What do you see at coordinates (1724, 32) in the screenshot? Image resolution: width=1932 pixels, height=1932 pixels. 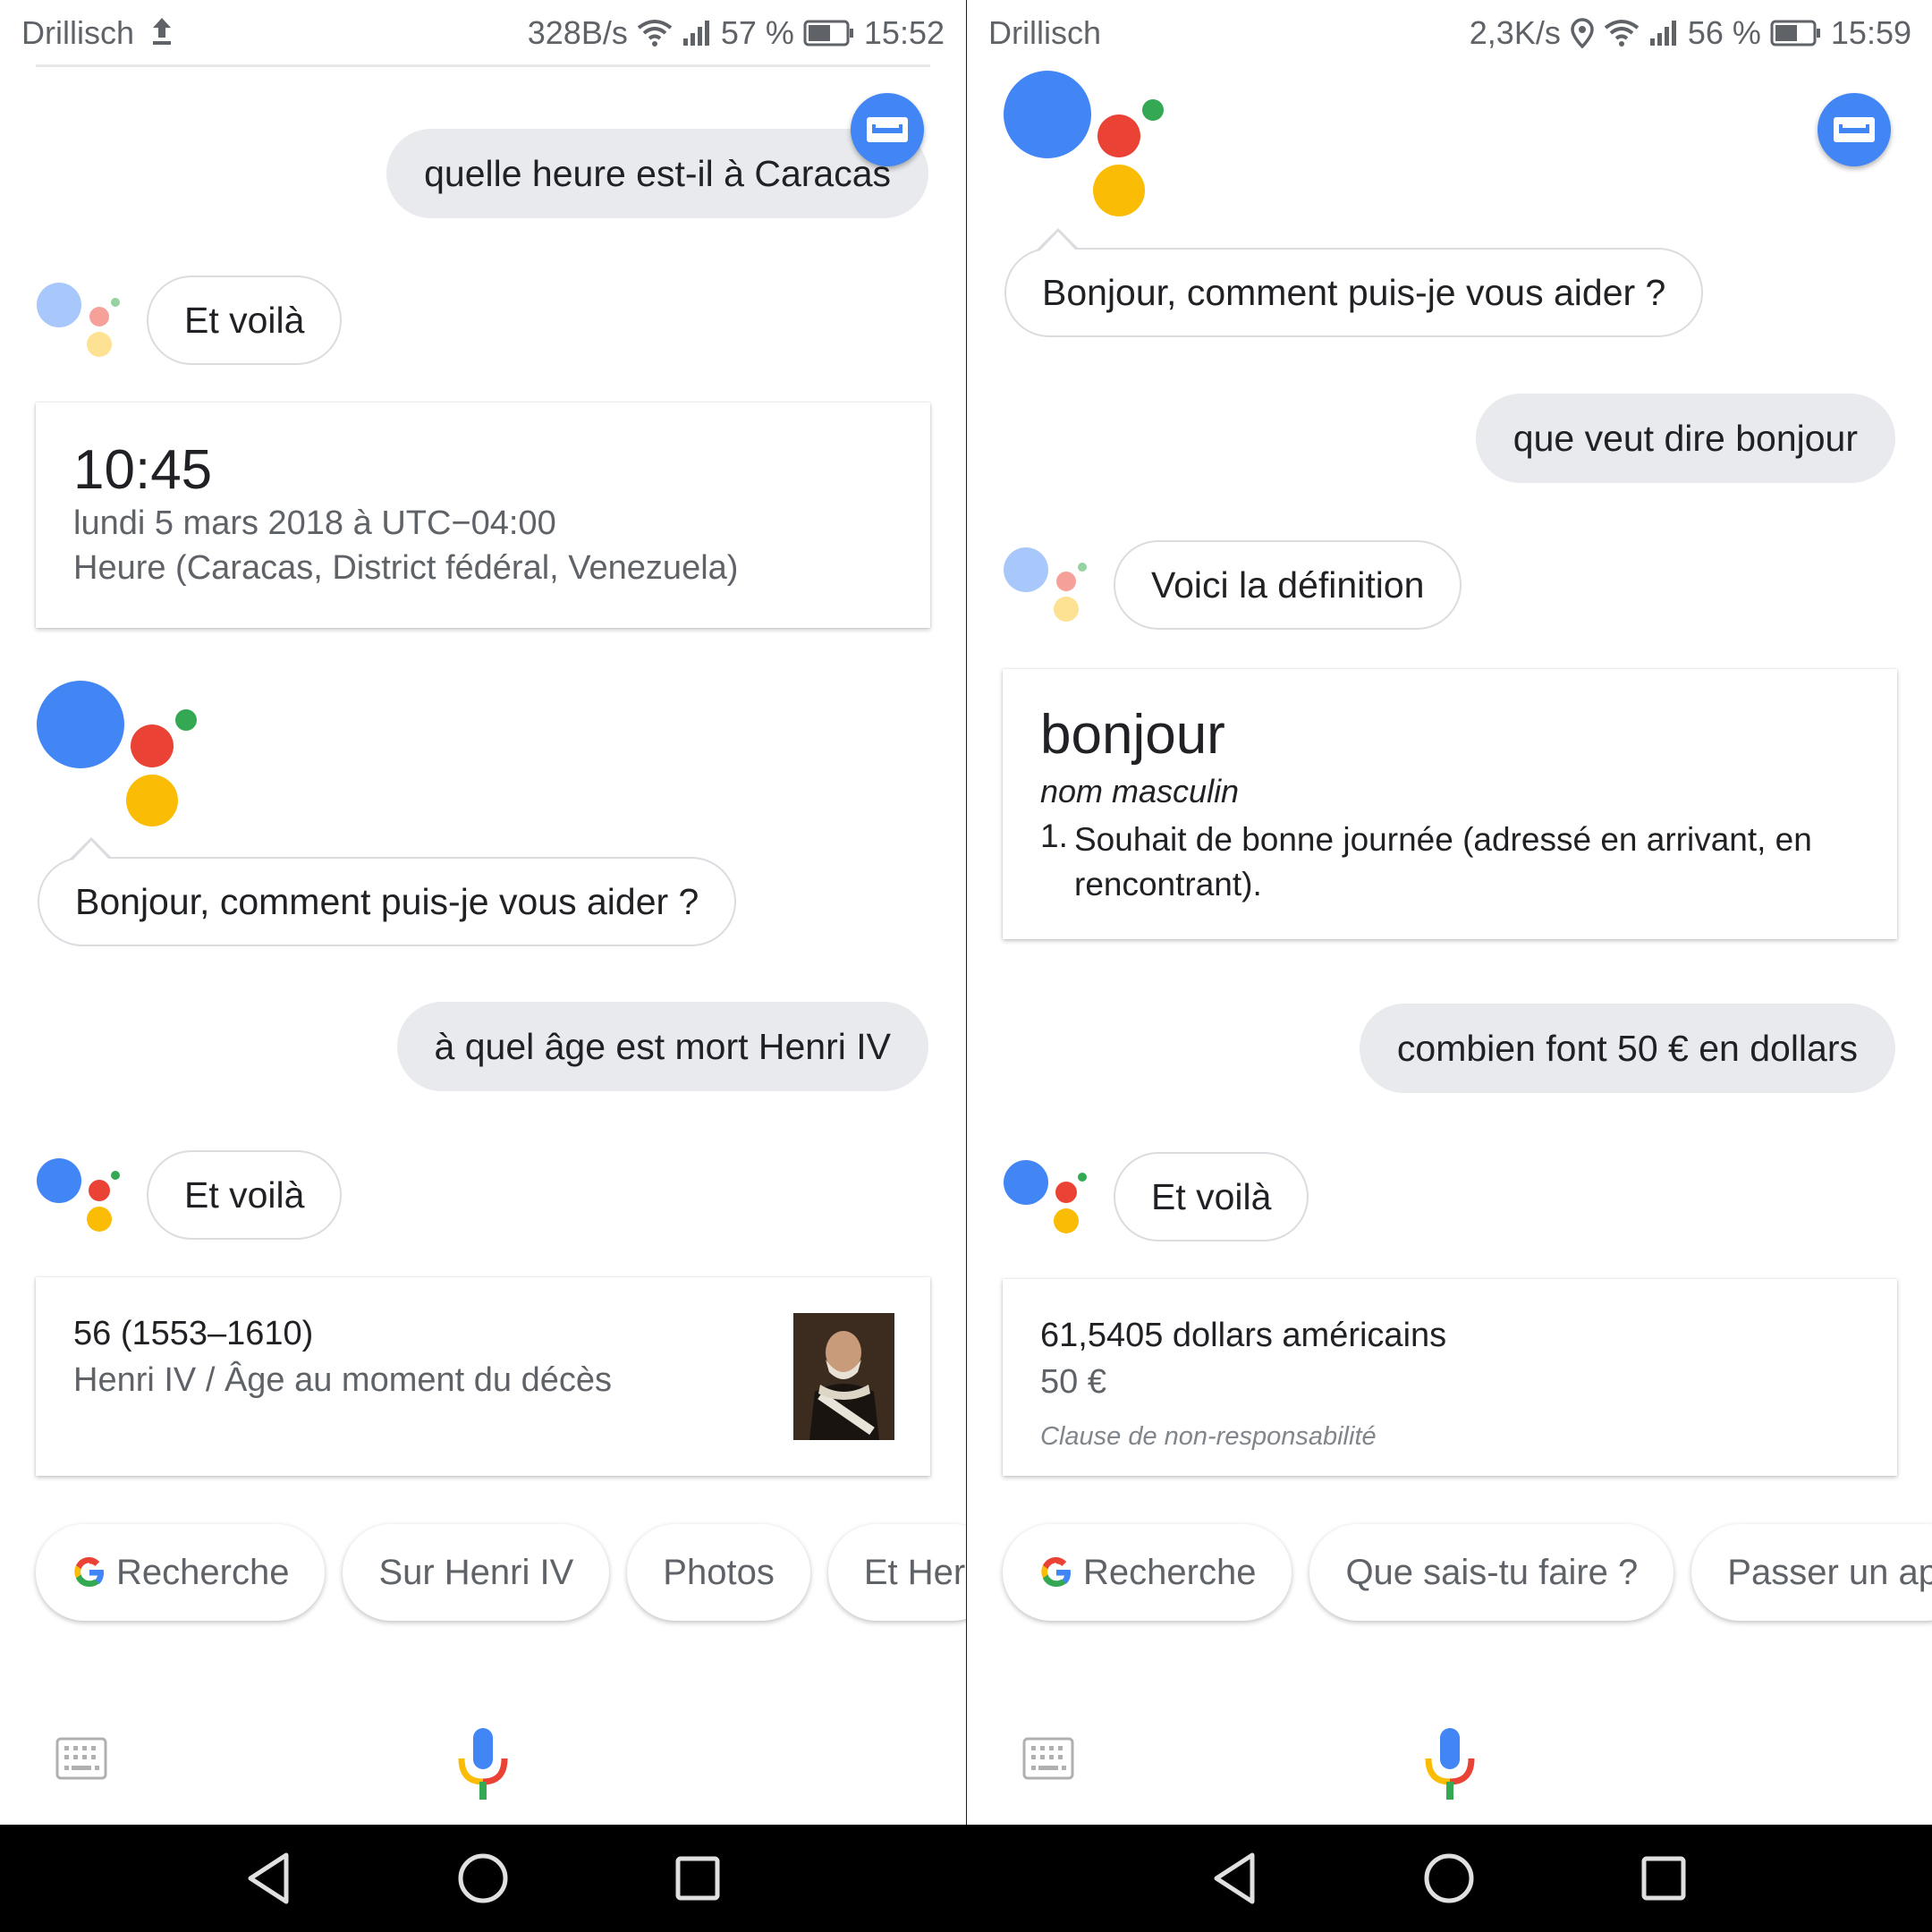 I see `battery-percent: 56 %` at bounding box center [1724, 32].